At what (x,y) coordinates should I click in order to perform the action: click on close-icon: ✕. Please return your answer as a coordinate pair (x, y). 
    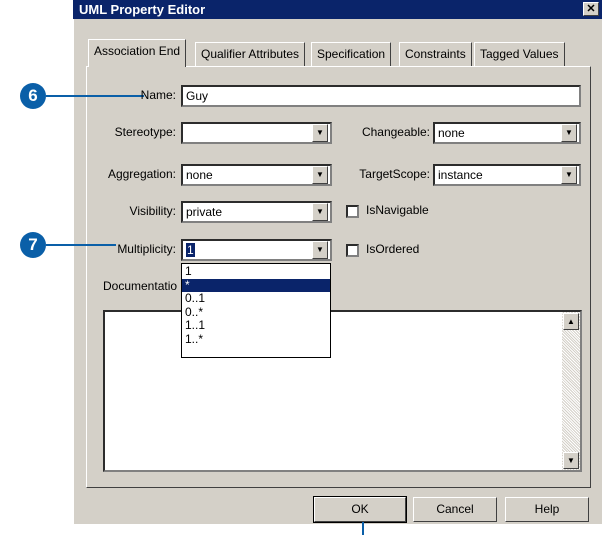
    Looking at the image, I should click on (591, 9).